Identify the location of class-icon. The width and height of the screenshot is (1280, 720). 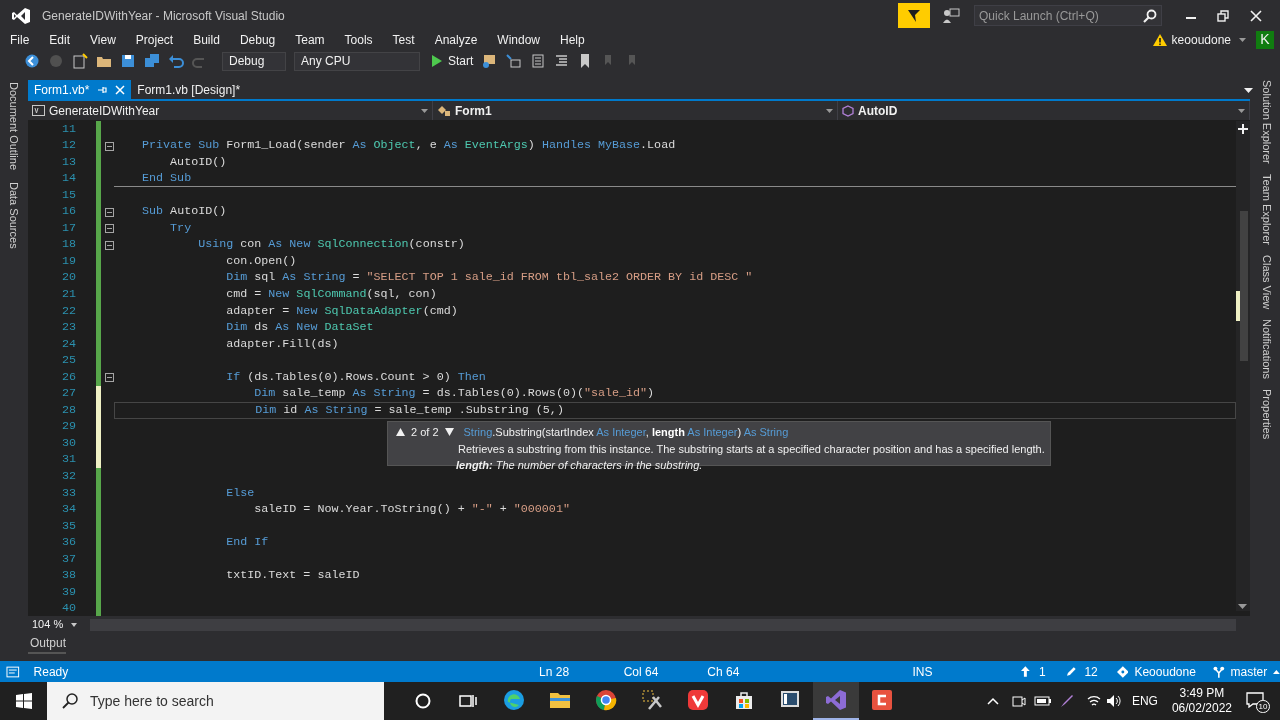
(444, 110).